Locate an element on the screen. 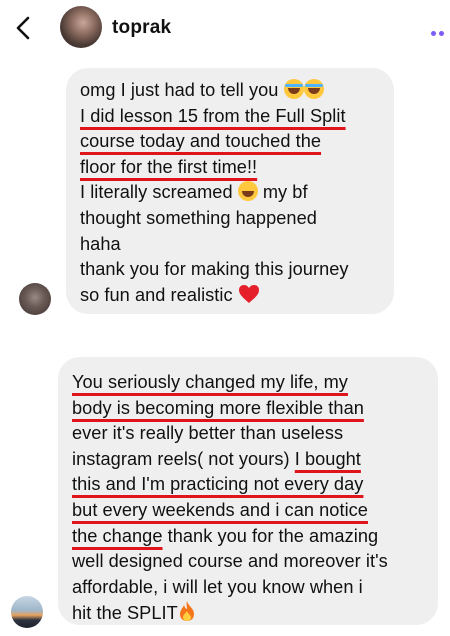  chat-header: toprak is located at coordinates (225, 29).